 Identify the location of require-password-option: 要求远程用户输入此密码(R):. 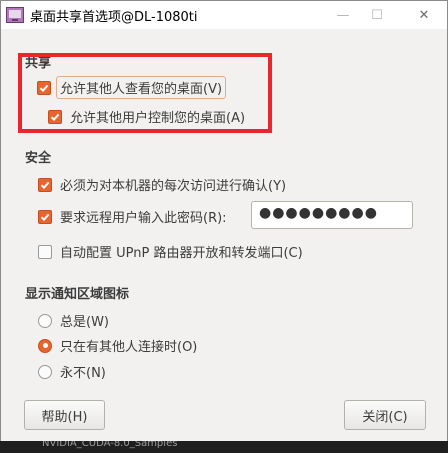
(132, 216).